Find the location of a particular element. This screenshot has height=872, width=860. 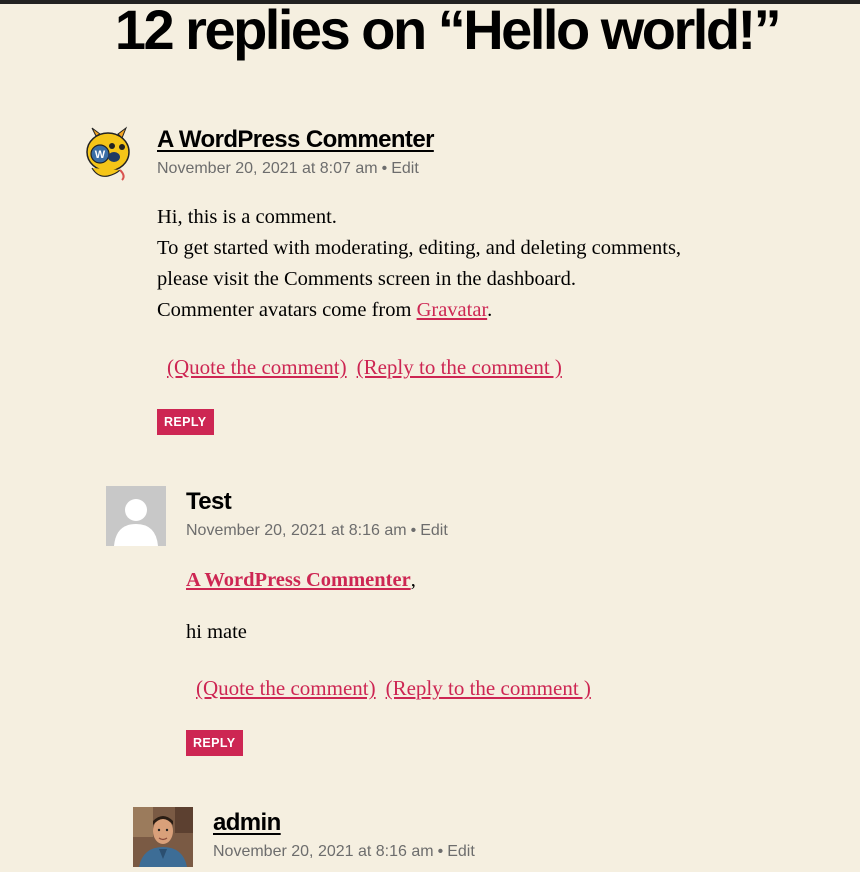

comment-author-link: admin is located at coordinates (247, 823).